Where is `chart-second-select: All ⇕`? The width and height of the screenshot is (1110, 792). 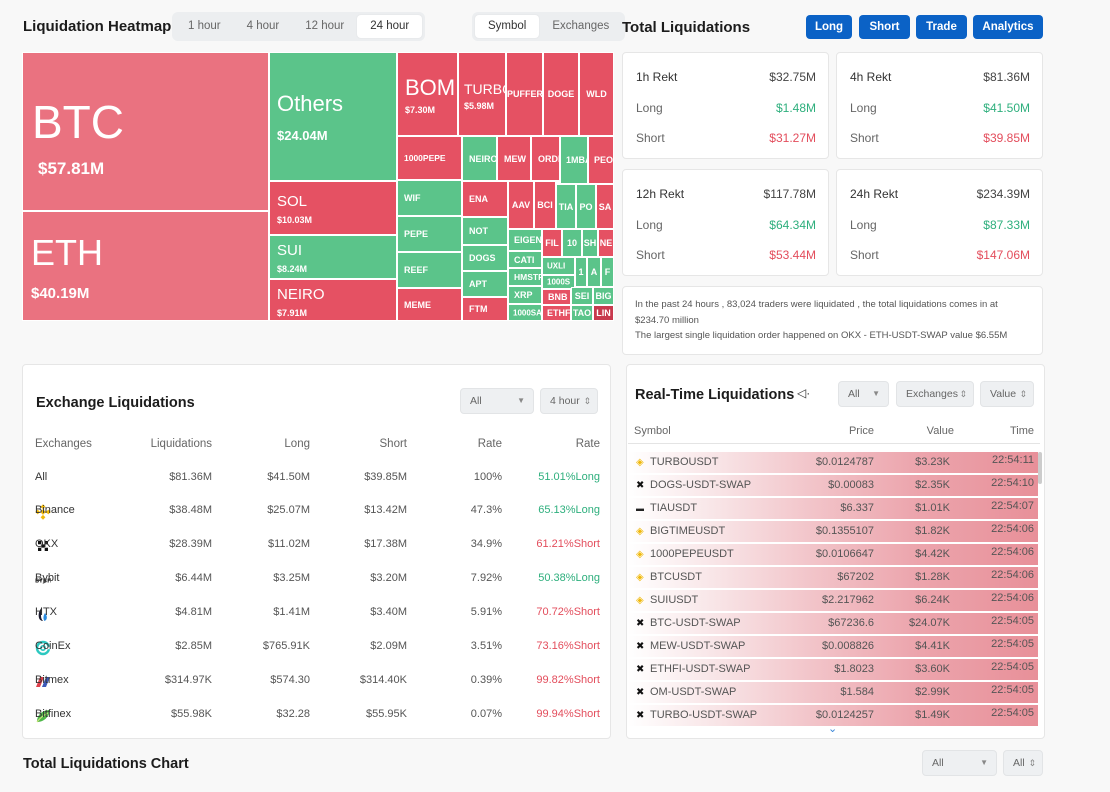 chart-second-select: All ⇕ is located at coordinates (1023, 763).